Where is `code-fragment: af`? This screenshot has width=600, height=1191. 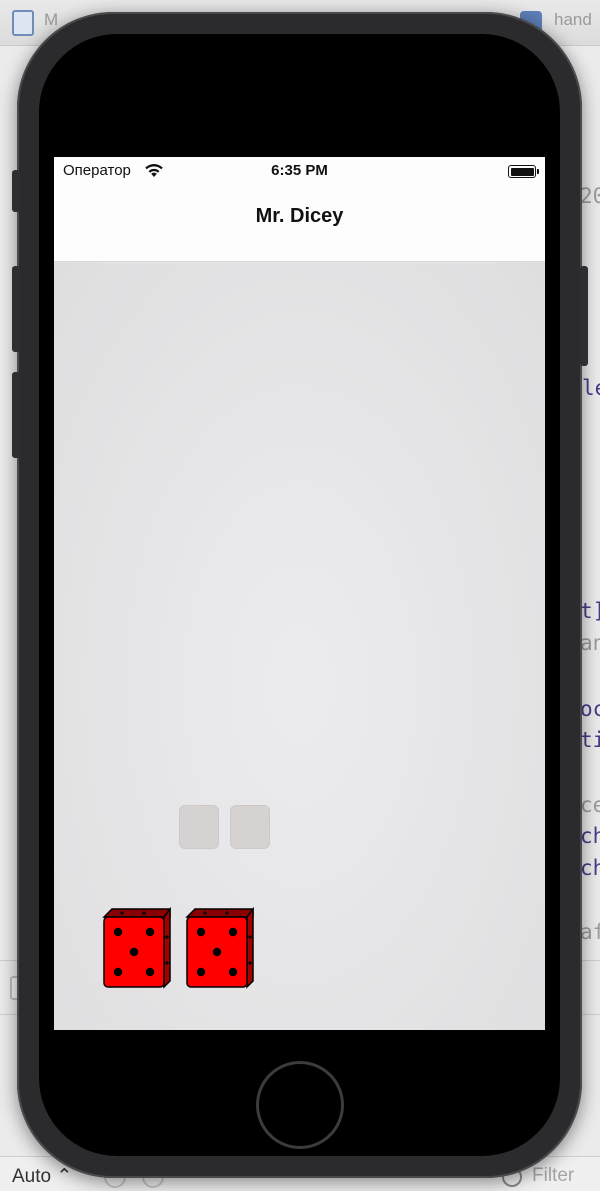
code-fragment: af is located at coordinates (590, 932).